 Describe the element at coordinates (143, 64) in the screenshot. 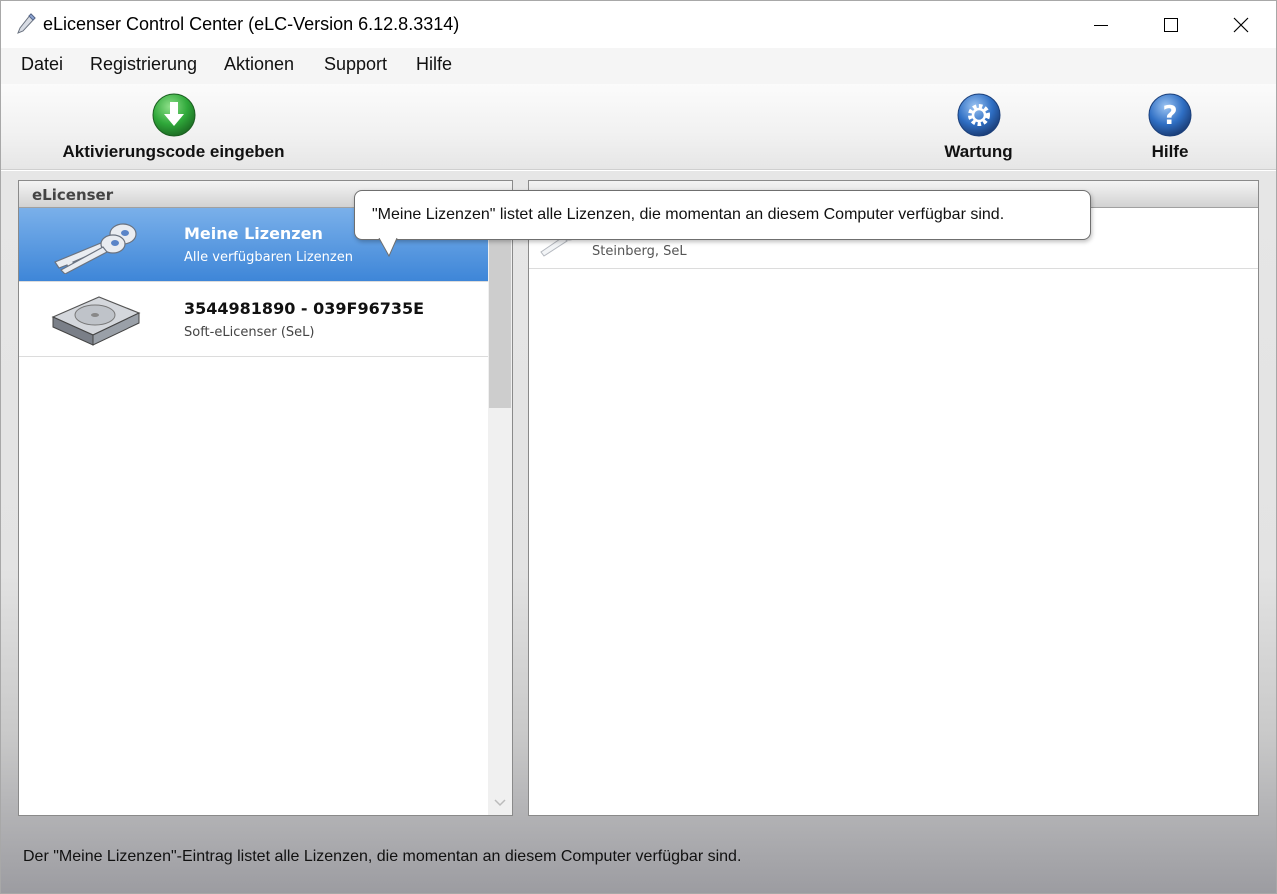

I see `menu-registrierung: Registrierung` at that location.